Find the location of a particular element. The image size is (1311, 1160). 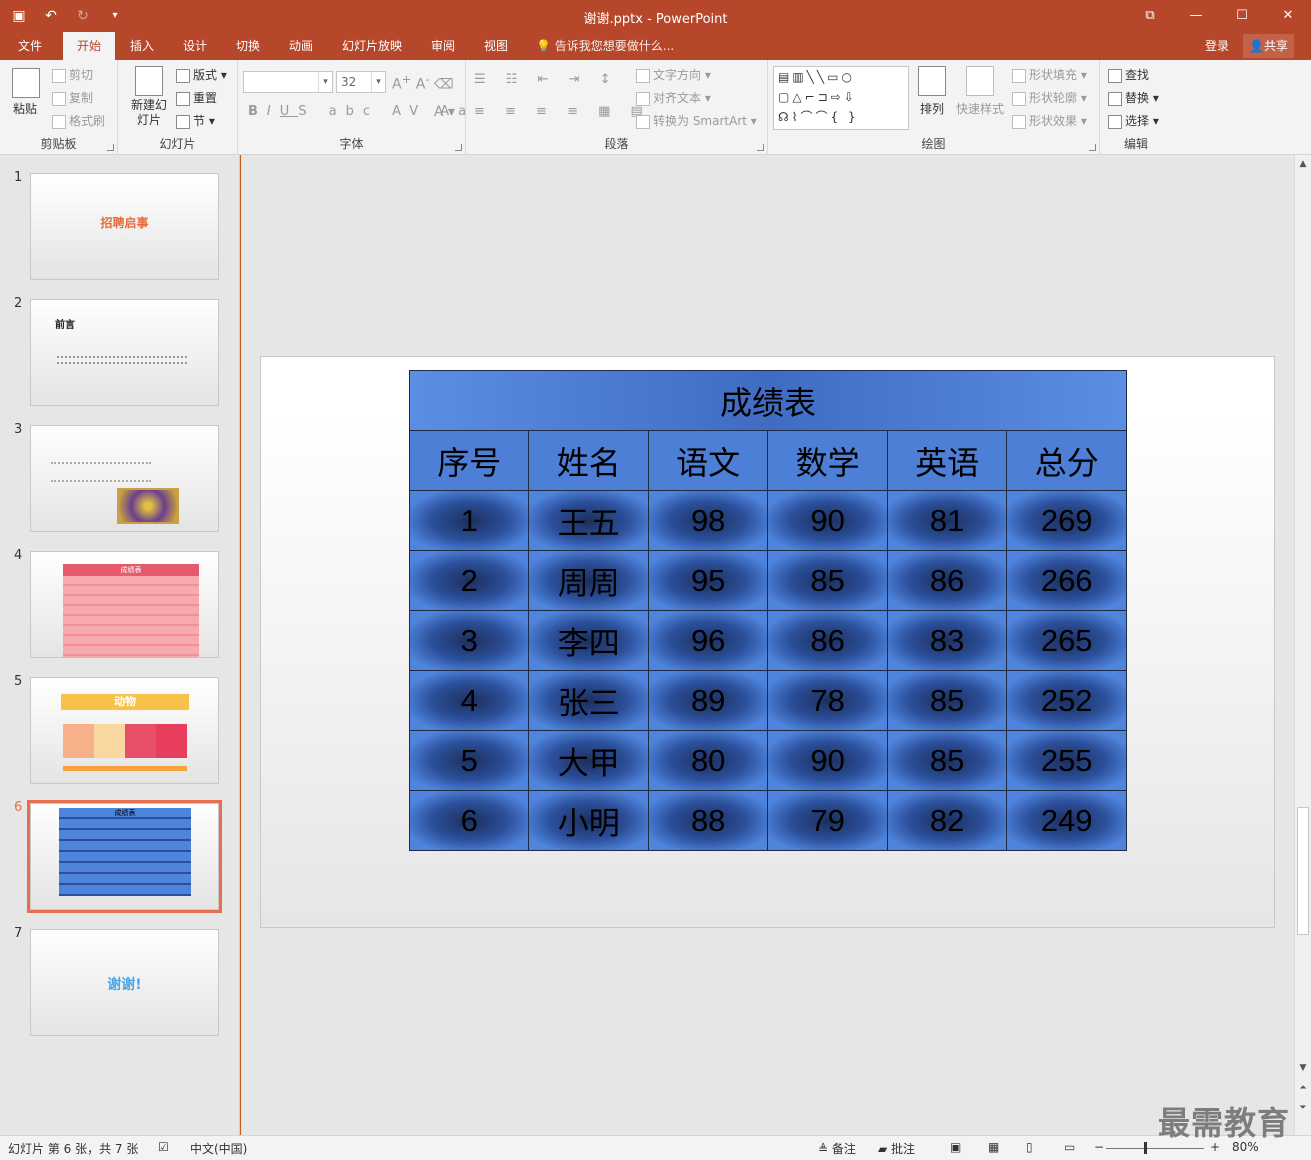

table-cell: 78 is located at coordinates (827, 700).